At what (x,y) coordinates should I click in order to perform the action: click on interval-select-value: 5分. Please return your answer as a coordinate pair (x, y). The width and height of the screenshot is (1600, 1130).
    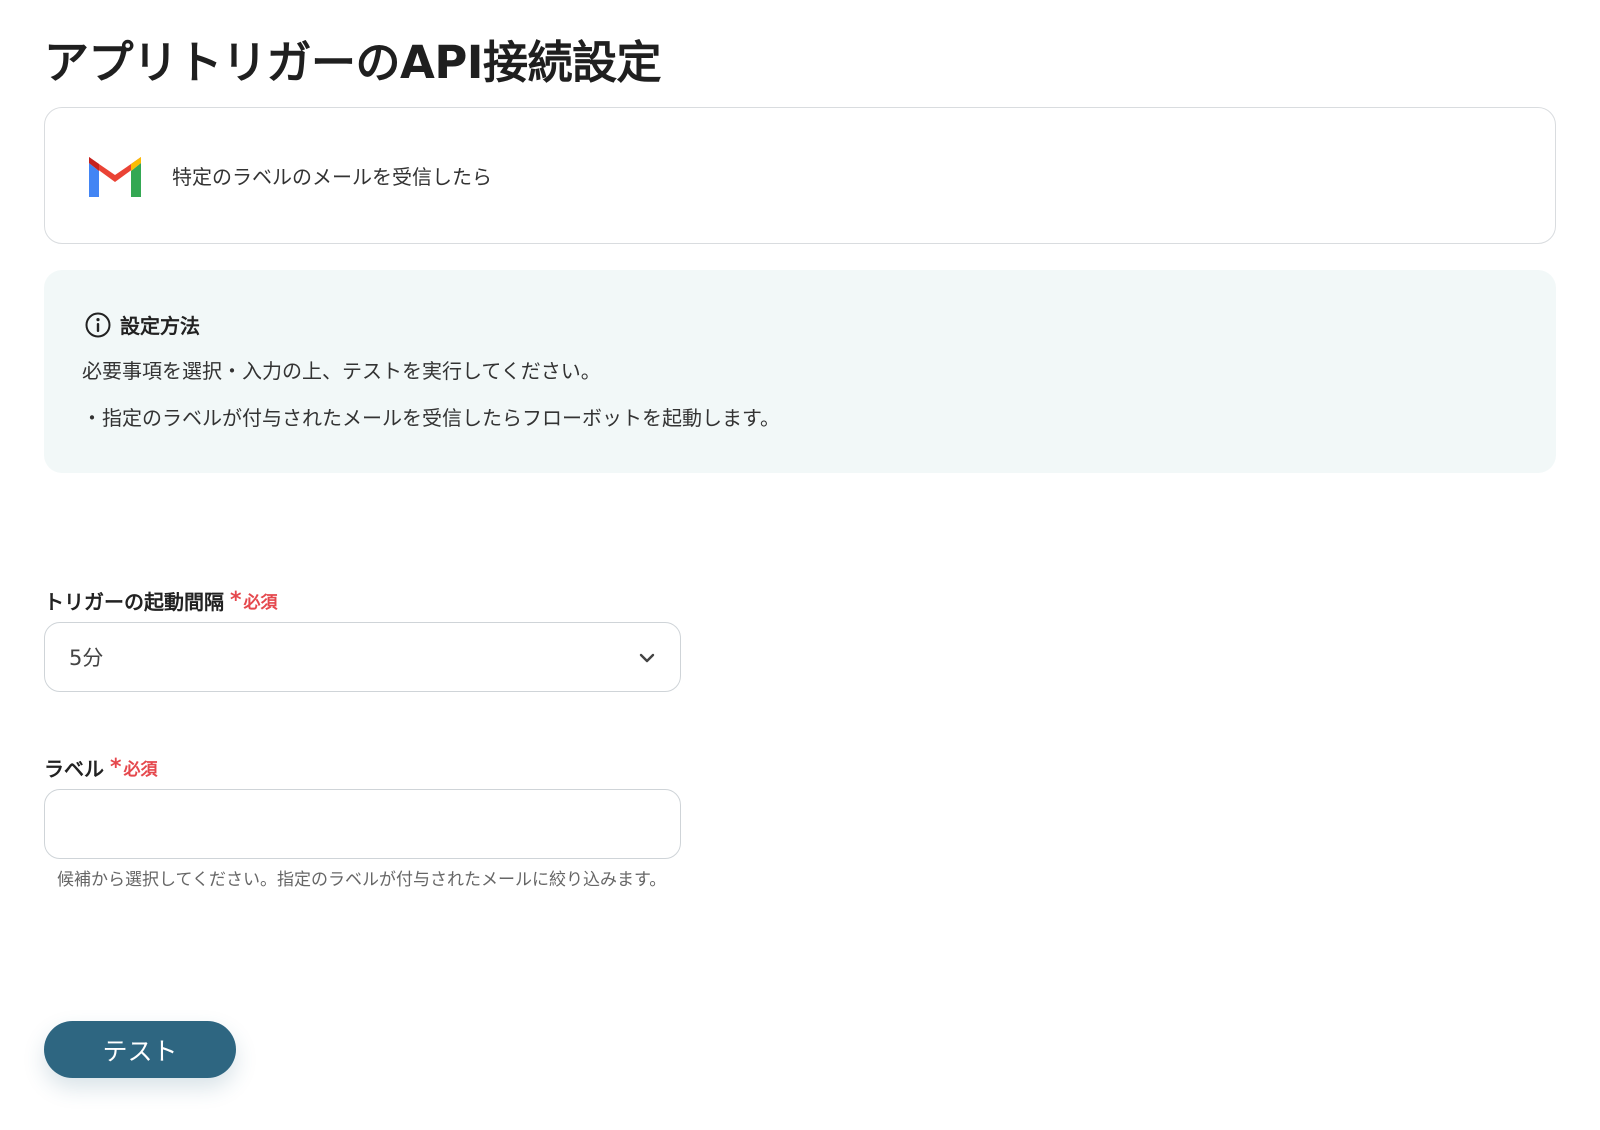
    Looking at the image, I should click on (86, 658).